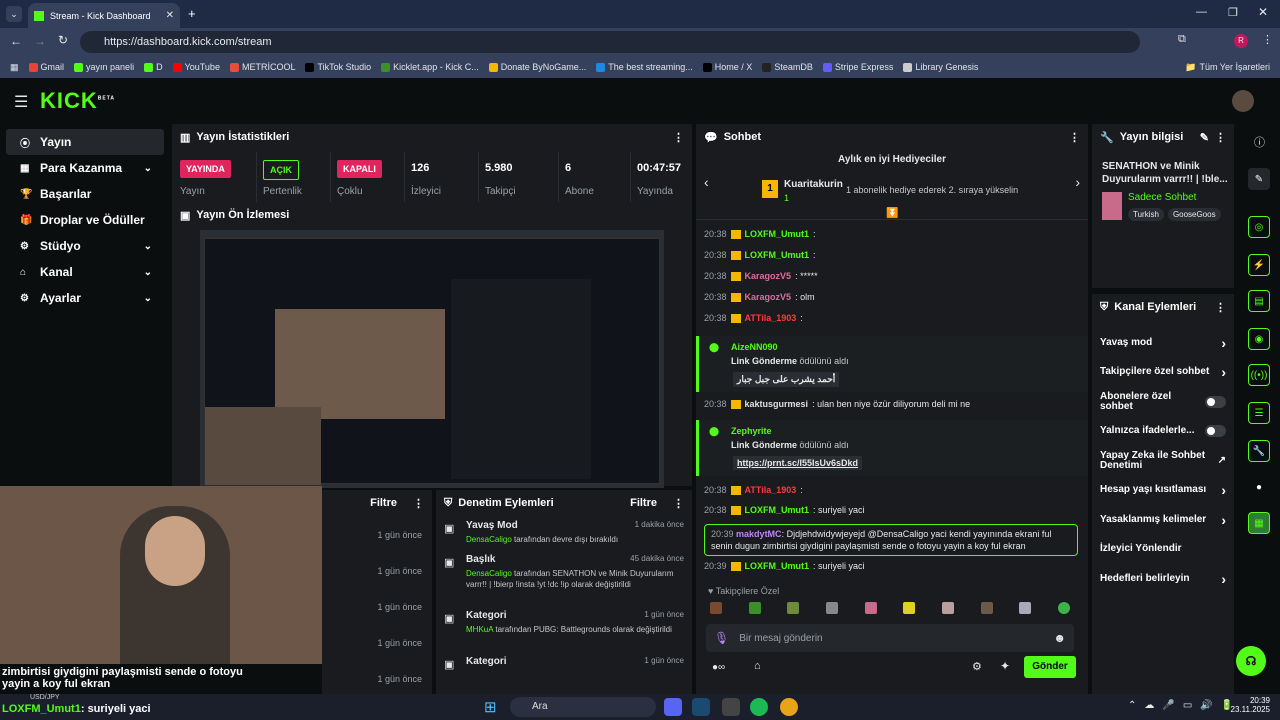 This screenshot has width=1280, height=720. What do you see at coordinates (1163, 372) in the screenshot?
I see `channel-action-1: Takipçilere özel sohbet ›` at bounding box center [1163, 372].